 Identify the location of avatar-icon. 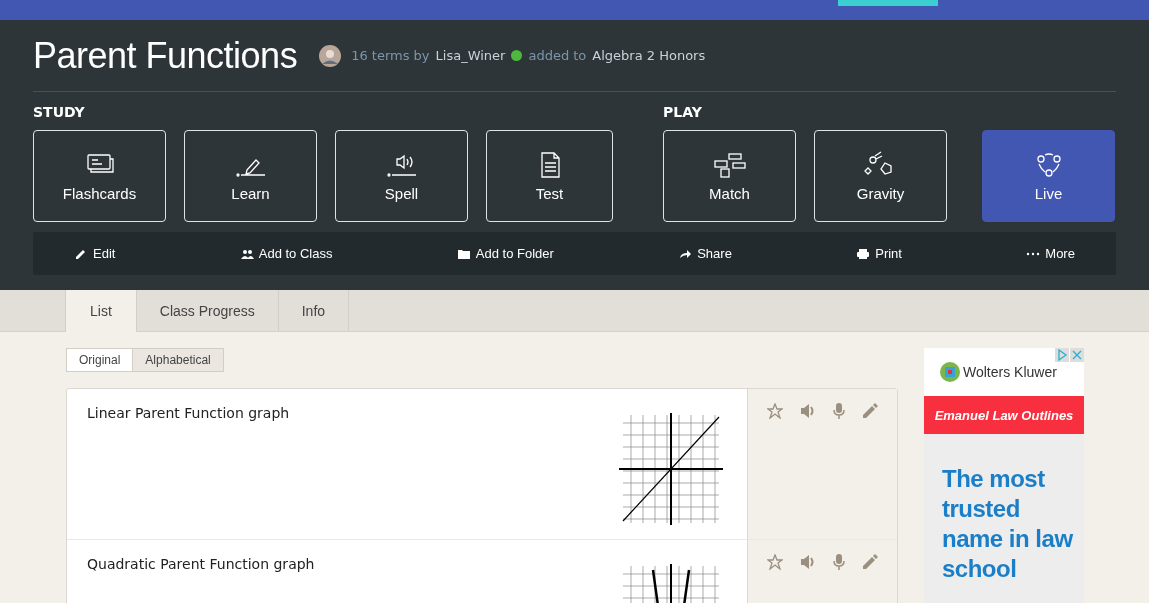
(330, 55).